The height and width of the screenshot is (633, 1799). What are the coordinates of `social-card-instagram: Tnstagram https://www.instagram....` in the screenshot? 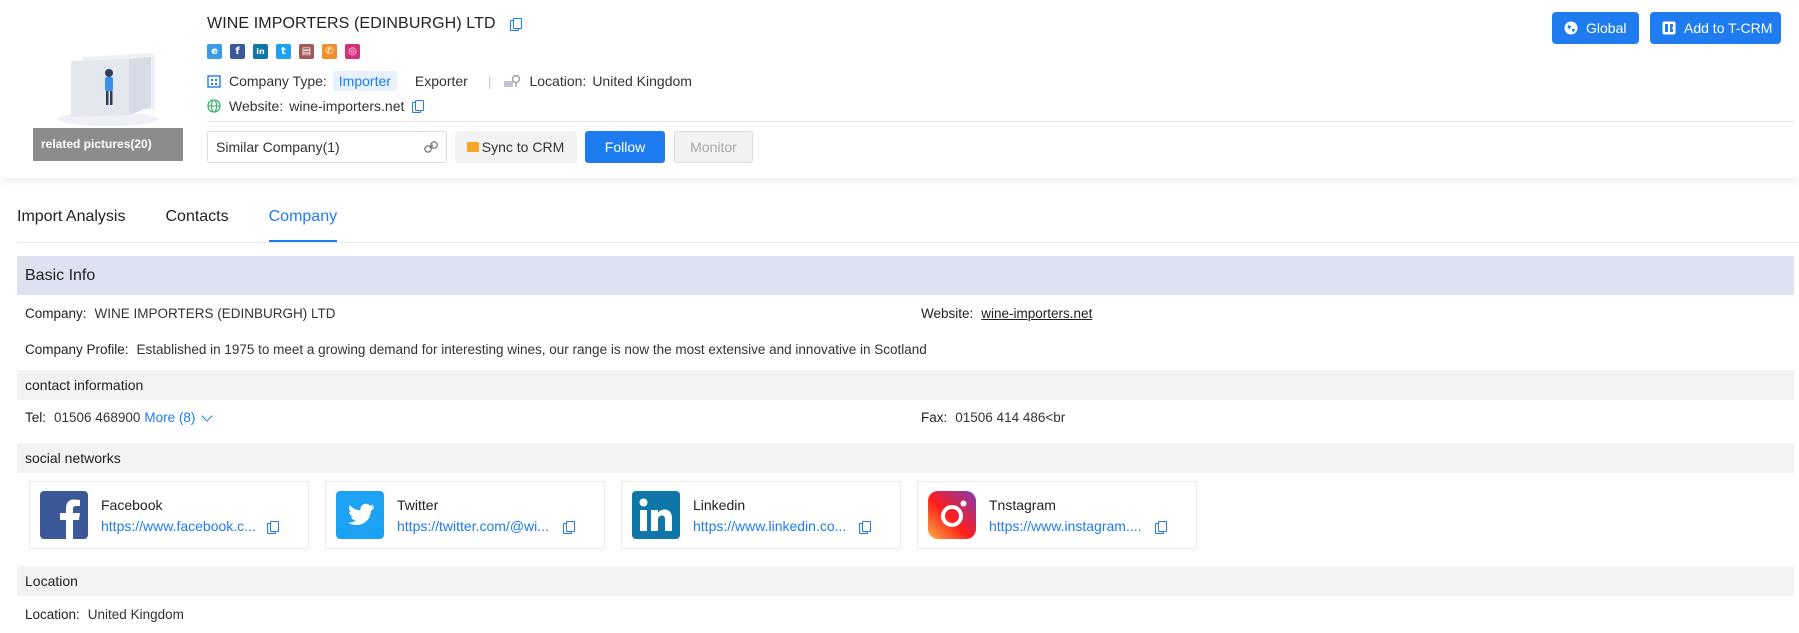 It's located at (1057, 515).